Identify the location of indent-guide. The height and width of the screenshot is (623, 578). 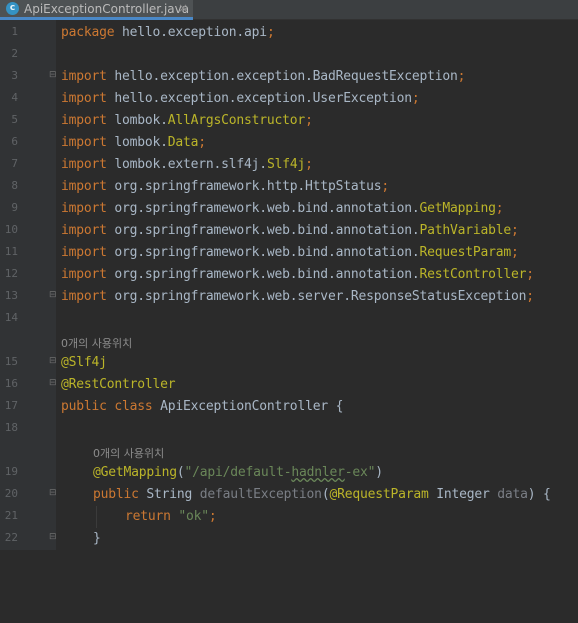
(96, 517).